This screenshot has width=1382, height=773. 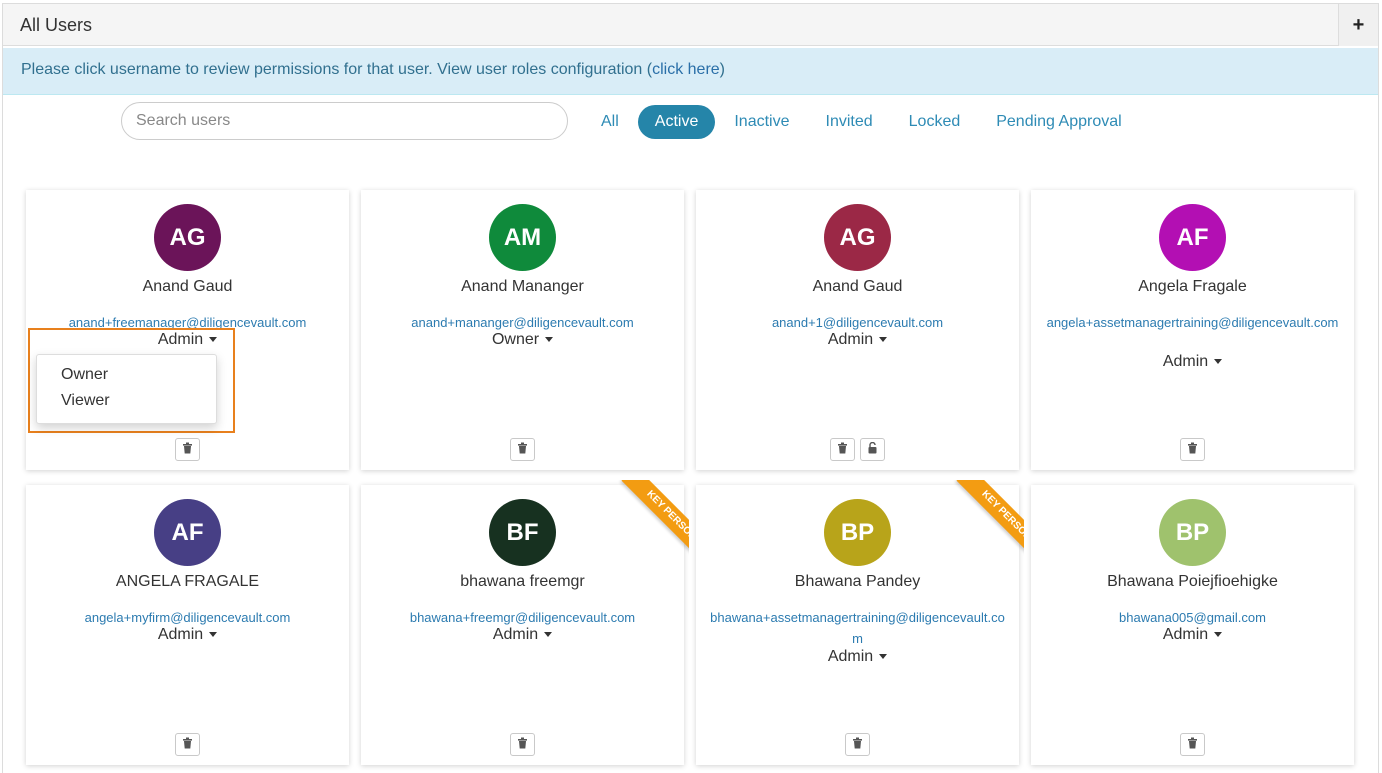 I want to click on user-name-link: Bhawana Pandey, so click(x=857, y=582).